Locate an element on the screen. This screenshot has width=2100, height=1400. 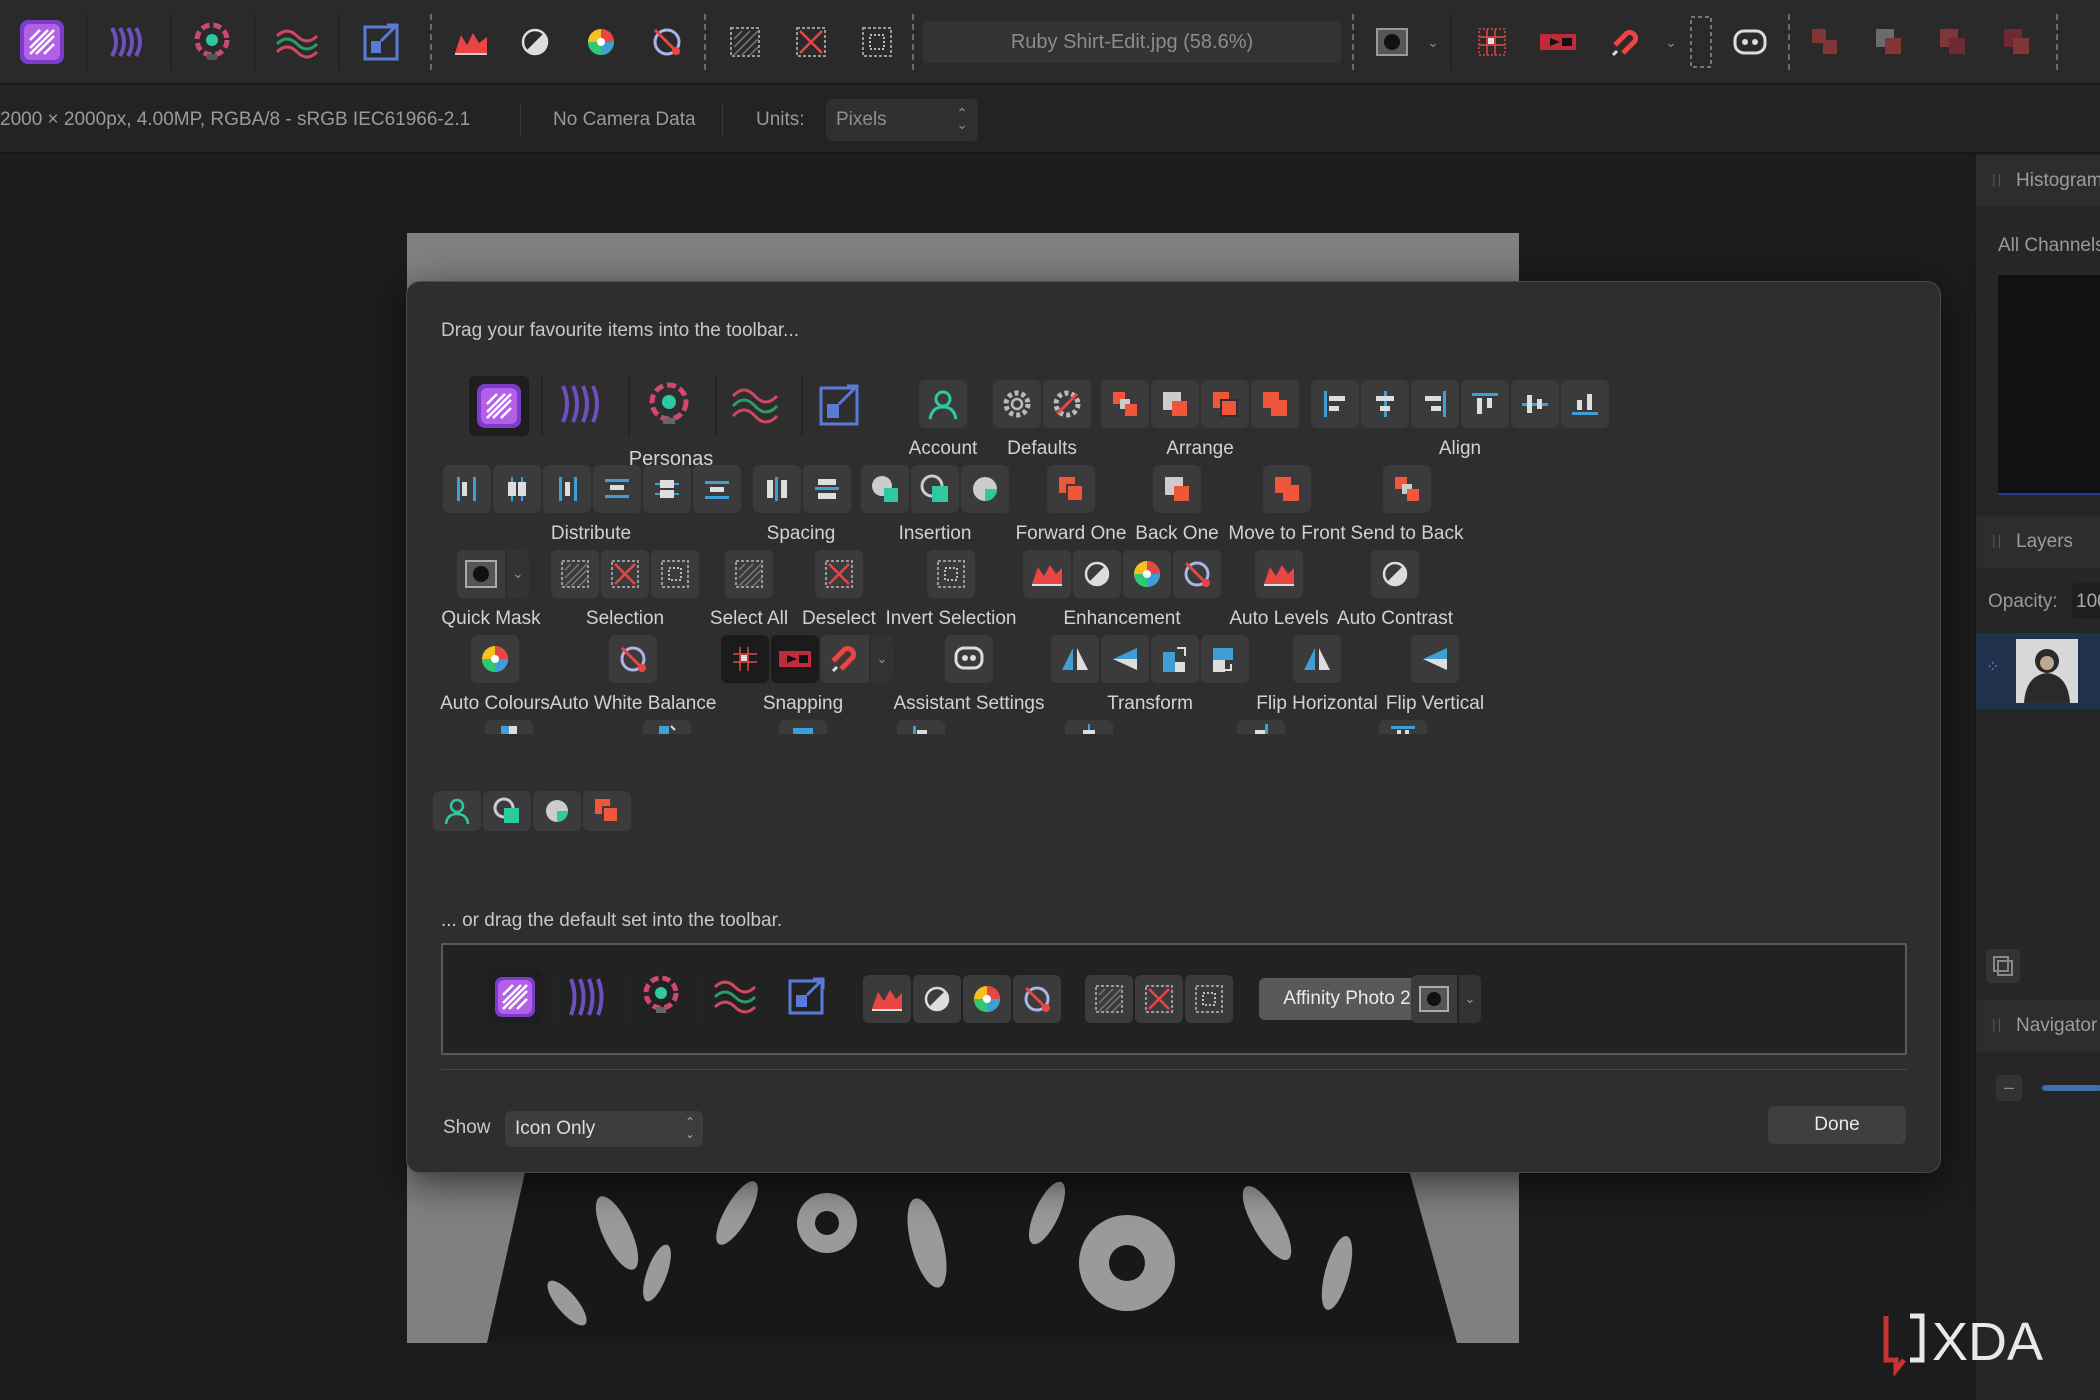
quick-mask-item is located at coordinates (481, 574).